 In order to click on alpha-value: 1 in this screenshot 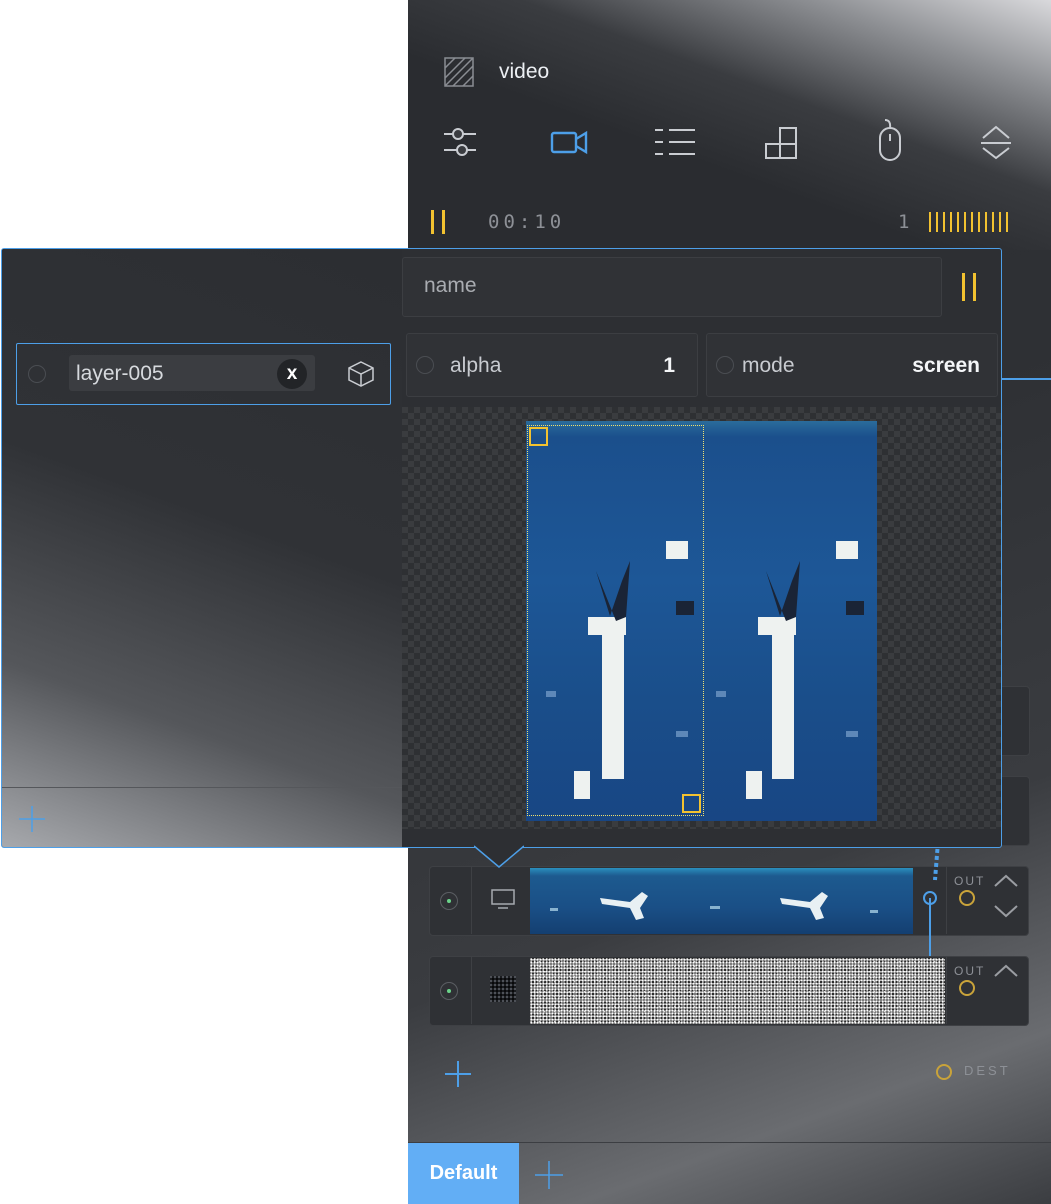, I will do `click(669, 365)`.